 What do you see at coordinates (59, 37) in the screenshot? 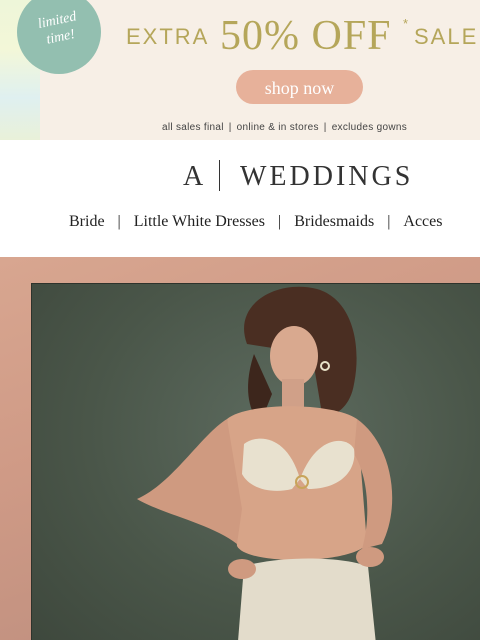
I see `limited-time-badge: limited time!` at bounding box center [59, 37].